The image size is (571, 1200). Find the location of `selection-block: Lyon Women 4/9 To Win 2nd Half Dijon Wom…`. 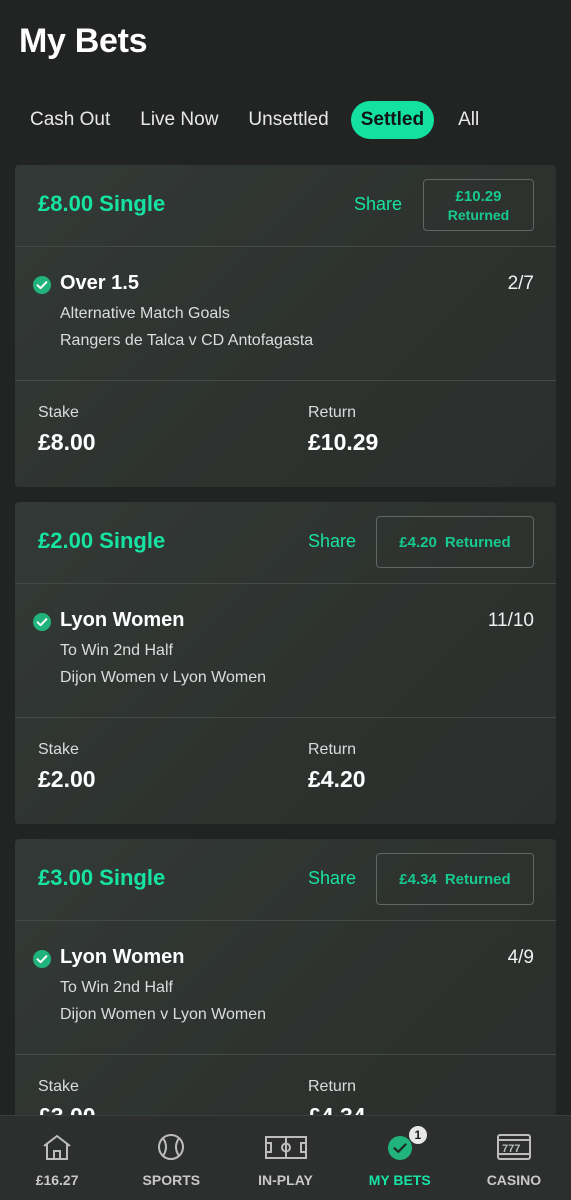

selection-block: Lyon Women 4/9 To Win 2nd Half Dijon Wom… is located at coordinates (285, 988).